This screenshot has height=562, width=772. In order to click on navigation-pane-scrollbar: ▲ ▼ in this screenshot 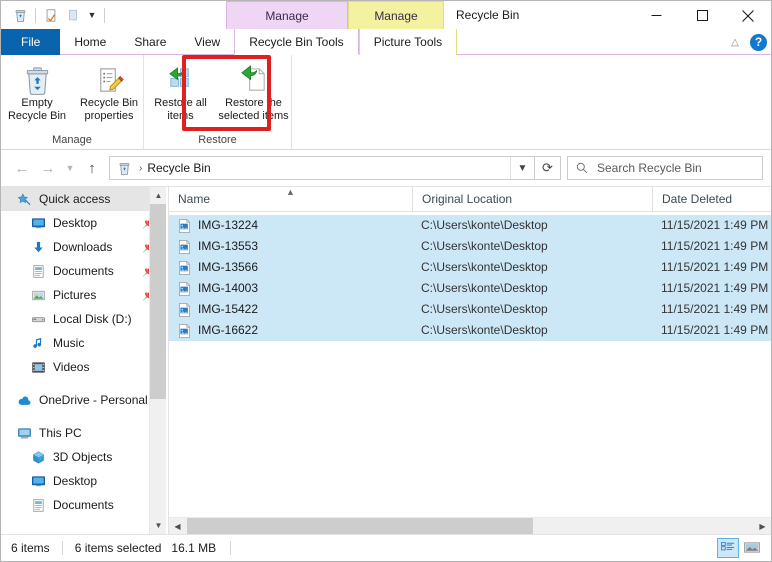, I will do `click(157, 360)`.